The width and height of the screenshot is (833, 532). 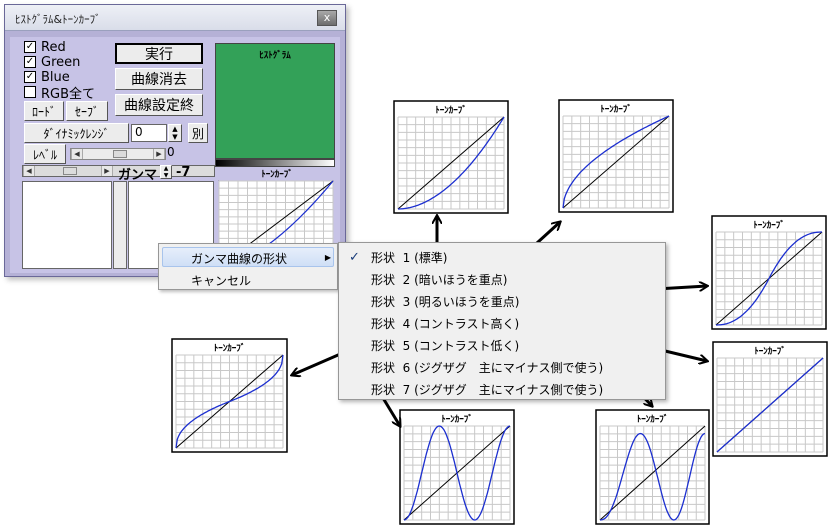 I want to click on submenu-item-shape-6: 形状 6 (ジグザグ 主にマイナス側で使う), so click(x=487, y=367).